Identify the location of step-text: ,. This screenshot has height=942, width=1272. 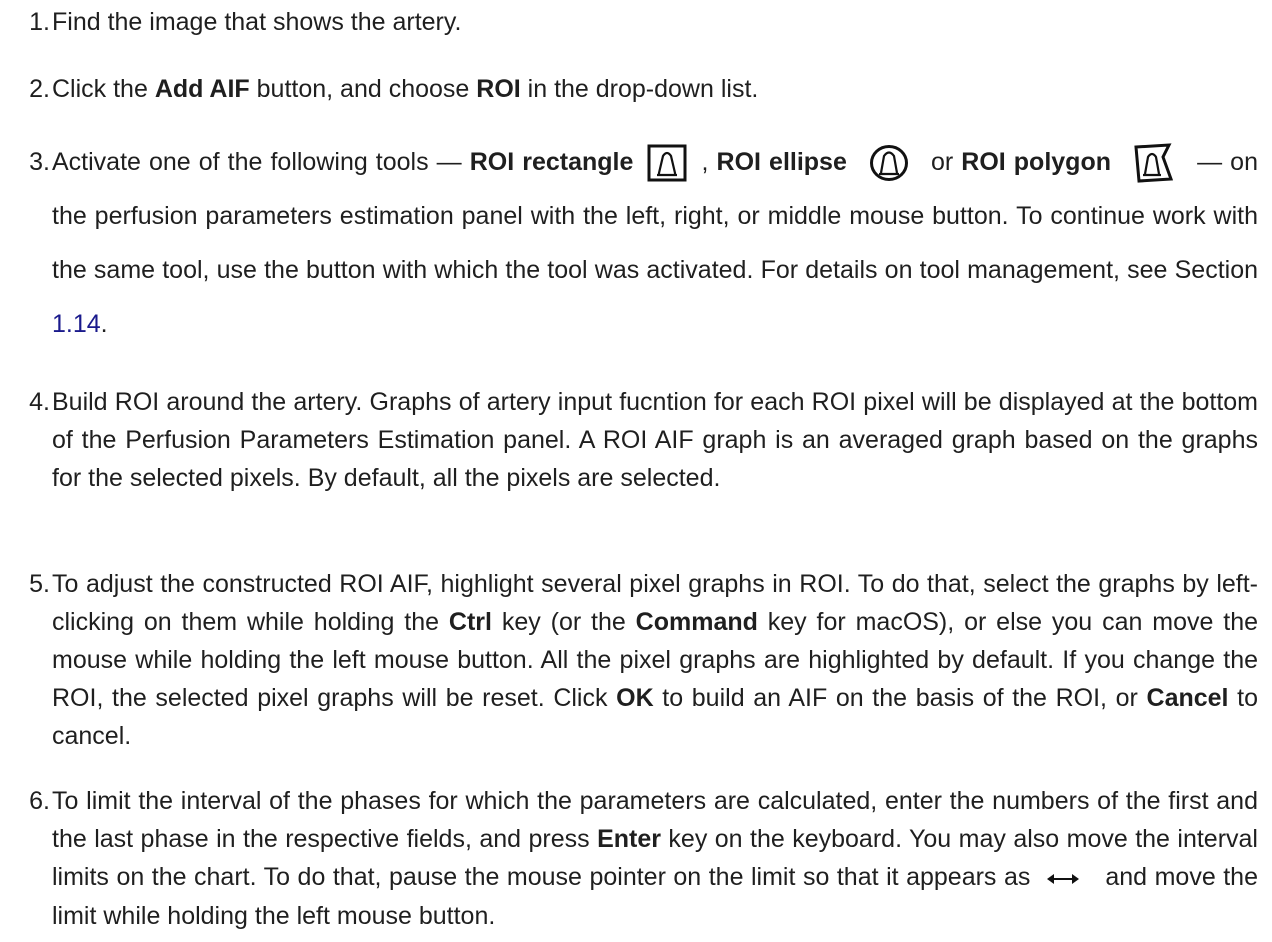
(705, 162).